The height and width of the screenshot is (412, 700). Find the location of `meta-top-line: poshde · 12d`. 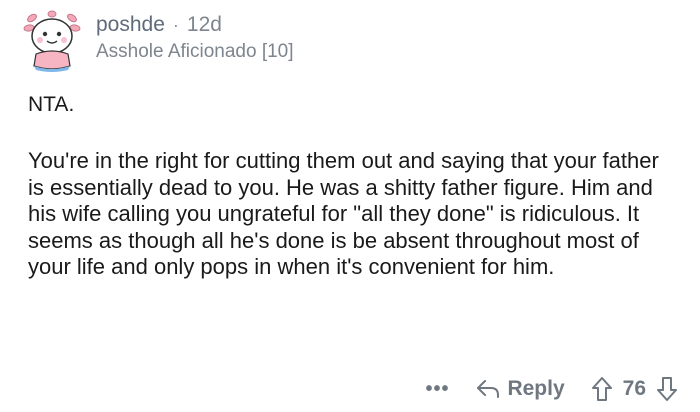

meta-top-line: poshde · 12d is located at coordinates (195, 25).